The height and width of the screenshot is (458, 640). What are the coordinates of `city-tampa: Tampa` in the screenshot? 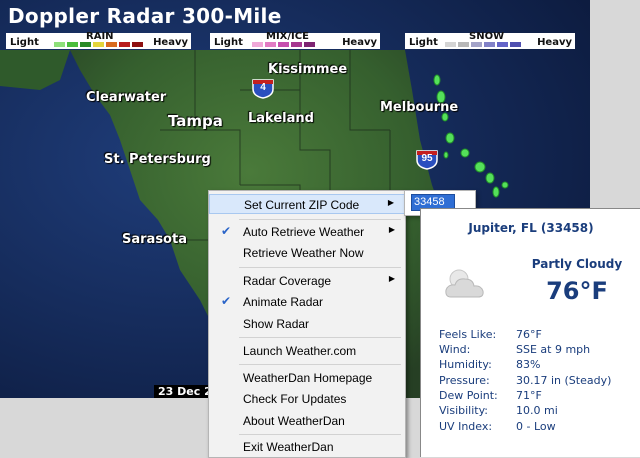 It's located at (195, 121).